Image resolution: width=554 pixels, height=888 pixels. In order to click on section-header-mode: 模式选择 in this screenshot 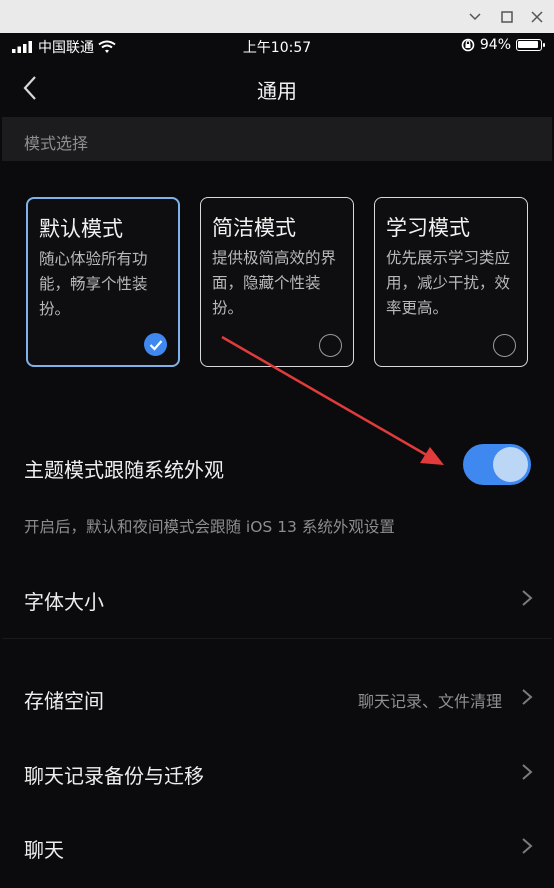, I will do `click(277, 139)`.